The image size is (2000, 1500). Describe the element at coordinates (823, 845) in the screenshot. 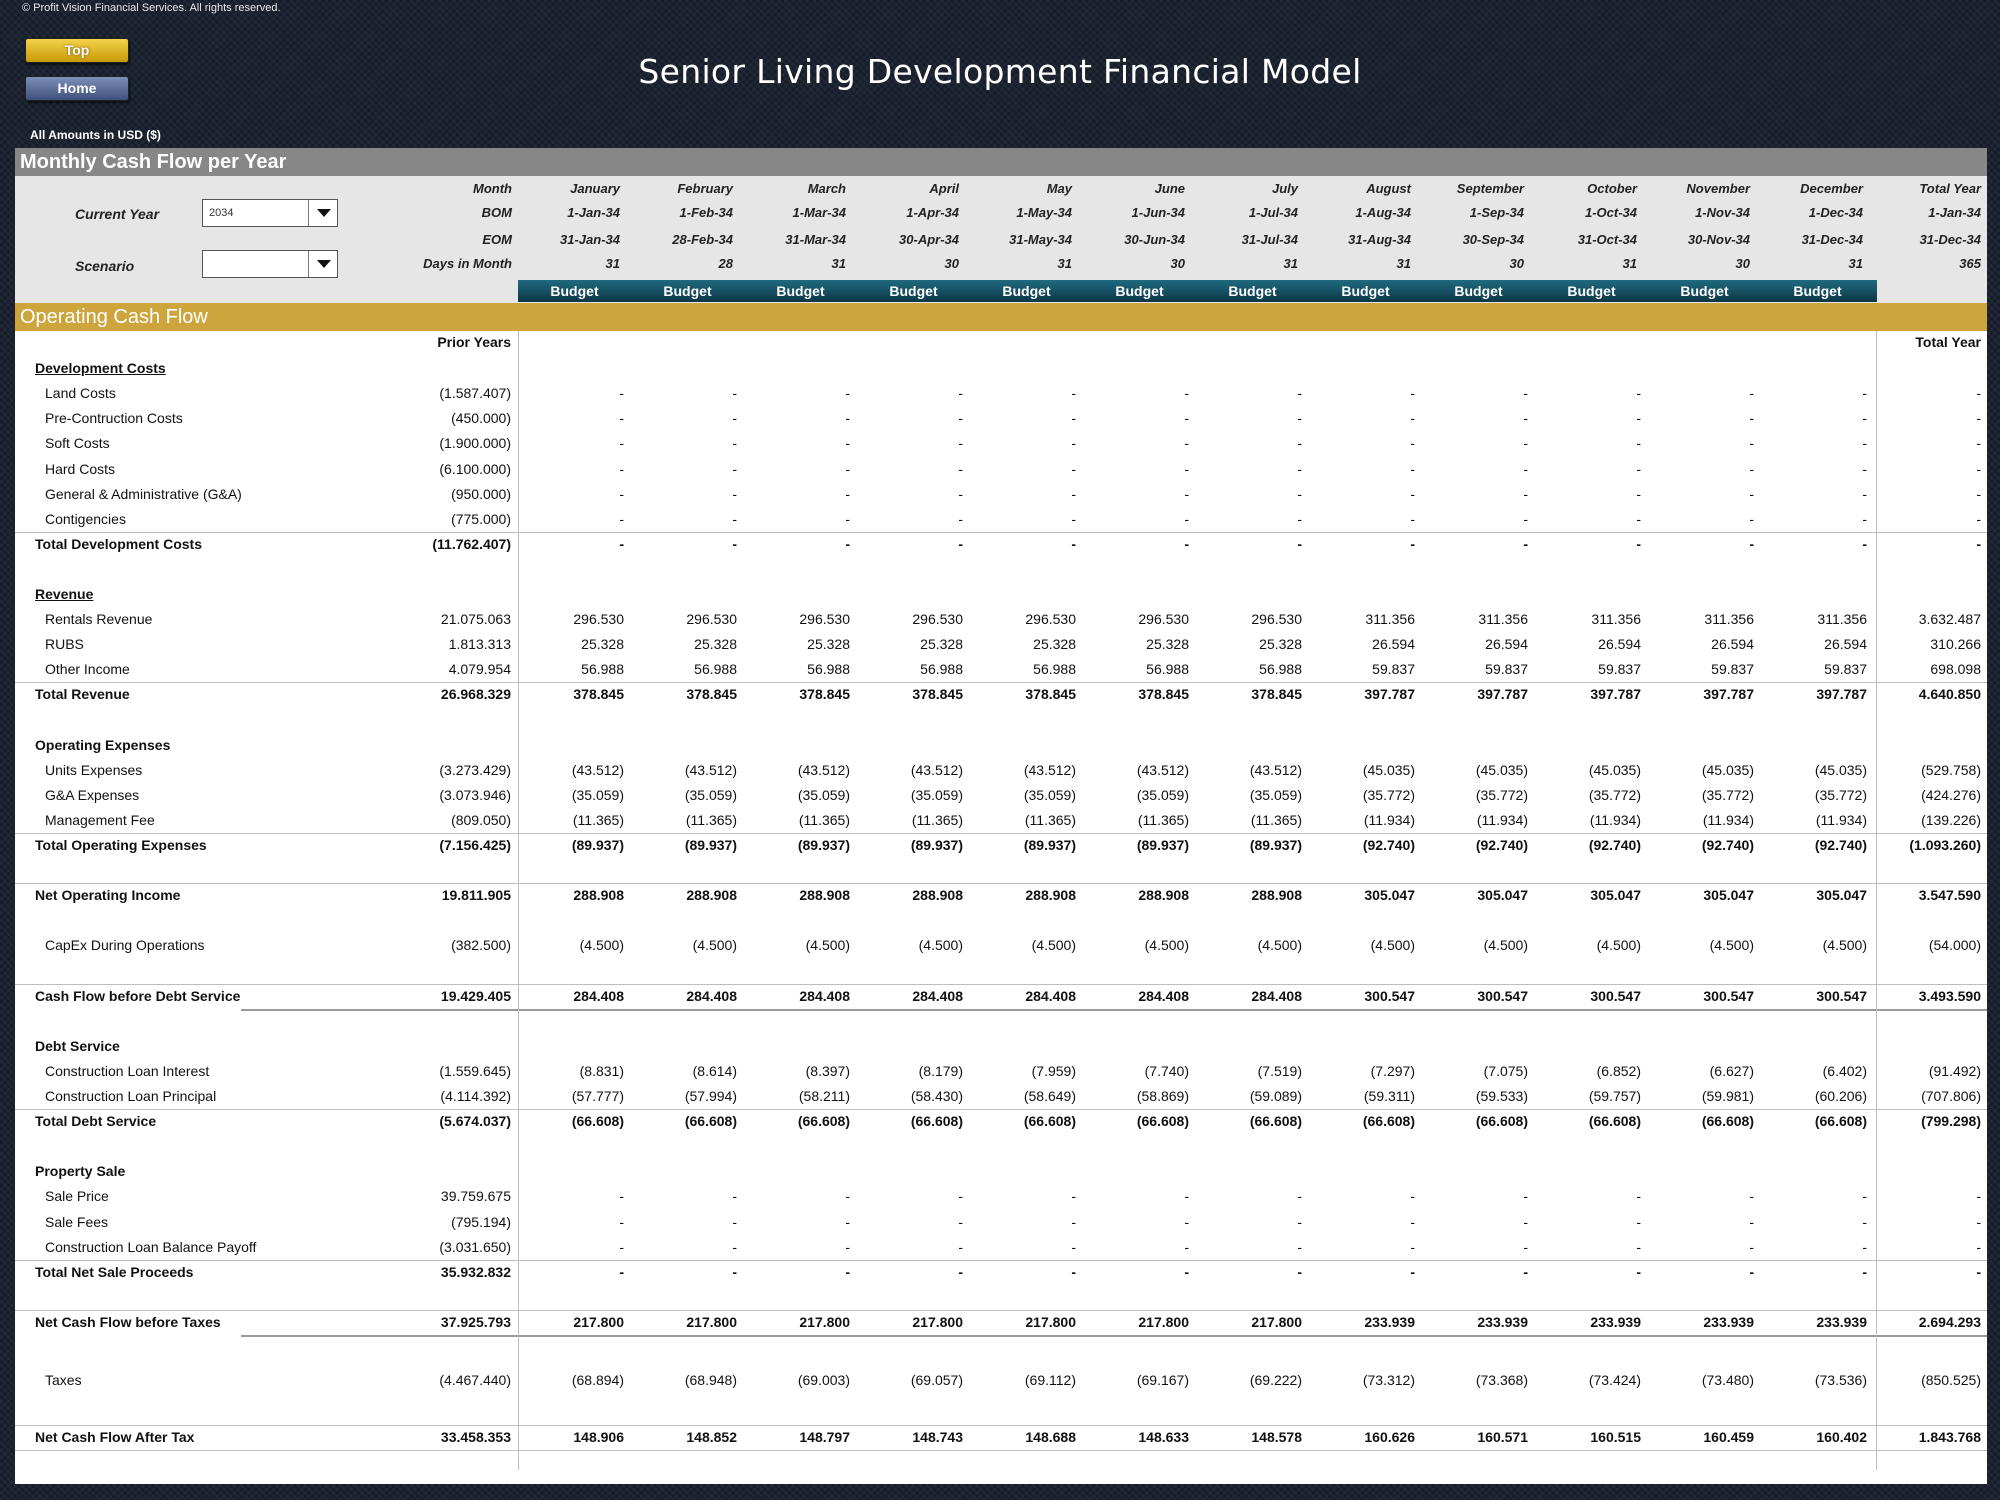

I see `month-value: (89.937)` at that location.